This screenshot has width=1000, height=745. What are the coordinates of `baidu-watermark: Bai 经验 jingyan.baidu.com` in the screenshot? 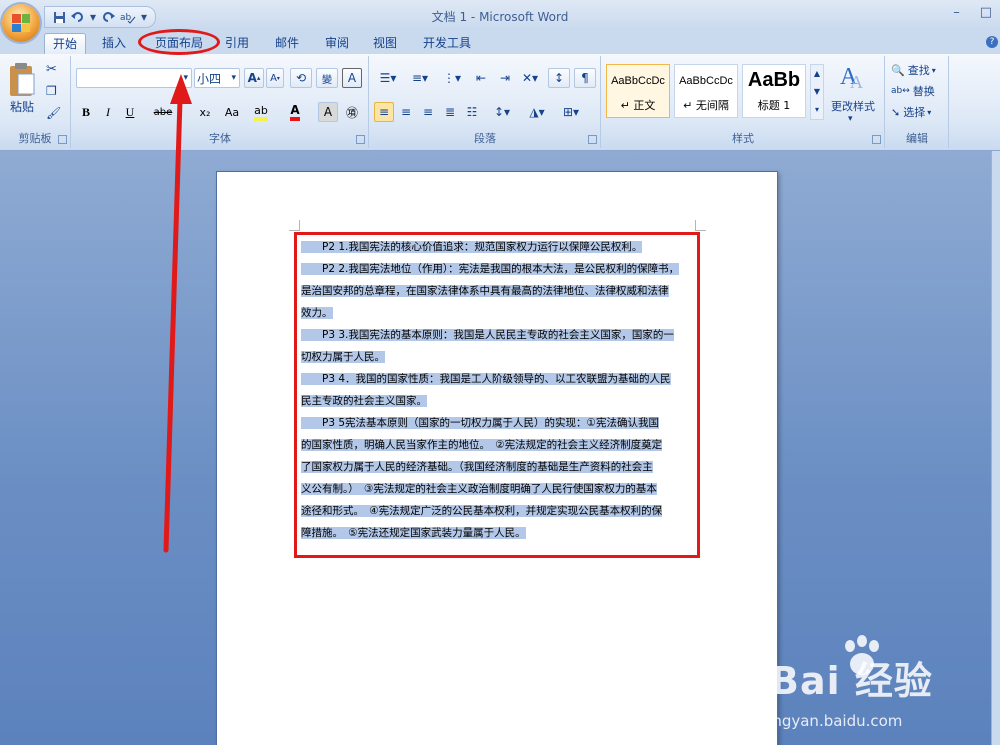 It's located at (879, 685).